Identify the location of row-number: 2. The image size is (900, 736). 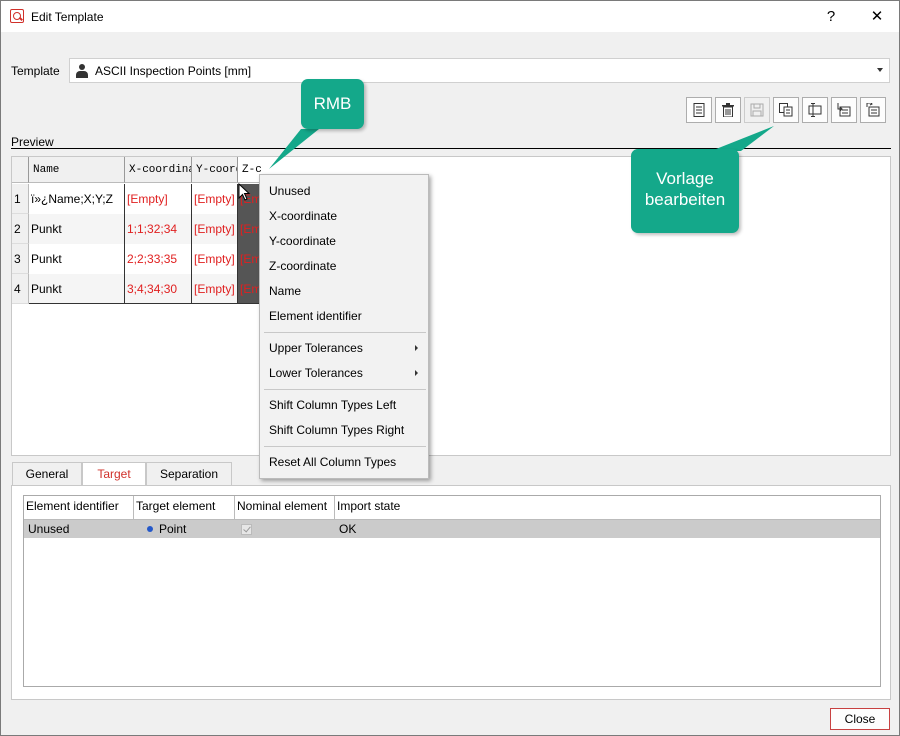
(20, 229).